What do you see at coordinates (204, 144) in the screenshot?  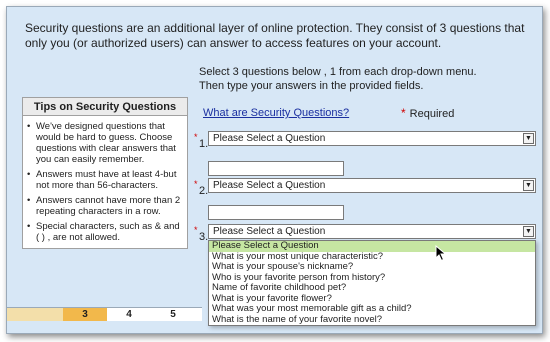 I see `question-number-label: 1.` at bounding box center [204, 144].